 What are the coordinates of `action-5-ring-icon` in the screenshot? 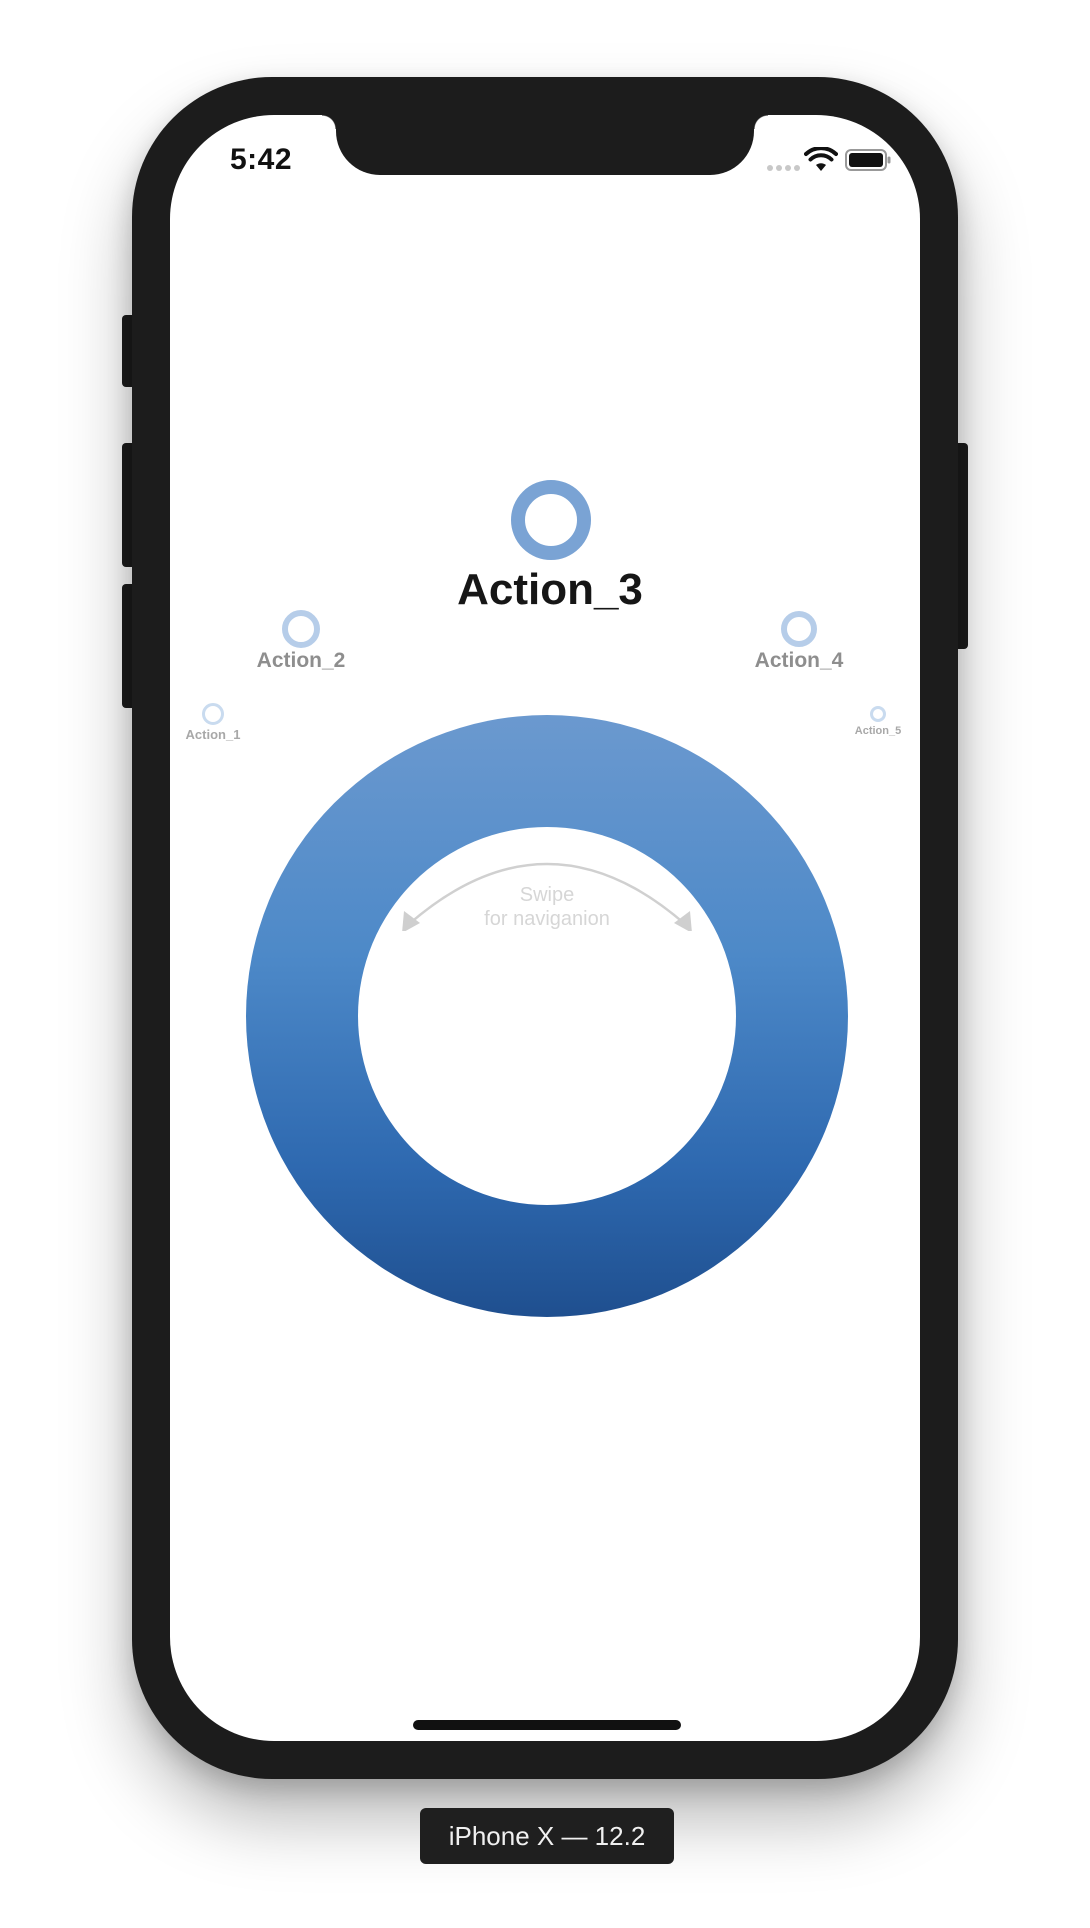 It's located at (878, 714).